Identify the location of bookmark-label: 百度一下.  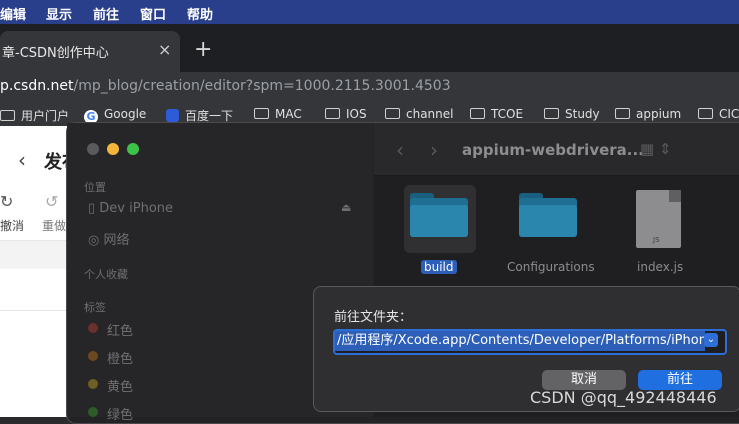
(209, 116).